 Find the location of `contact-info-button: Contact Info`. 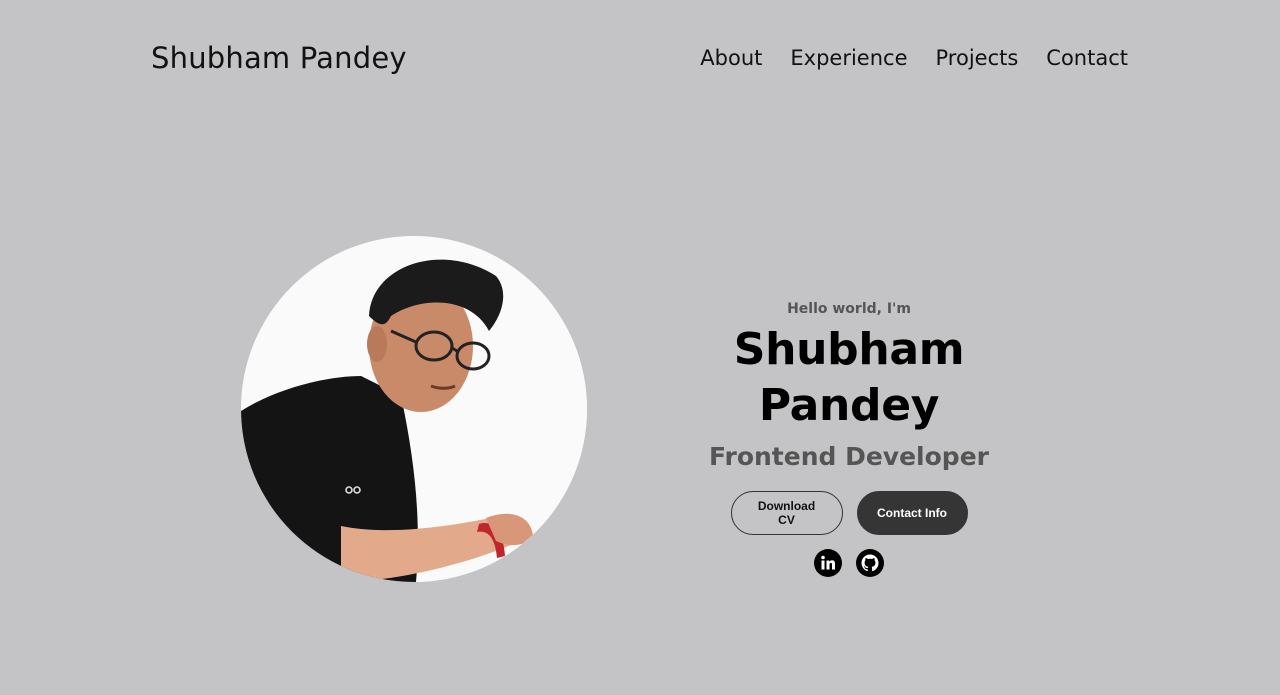

contact-info-button: Contact Info is located at coordinates (912, 513).